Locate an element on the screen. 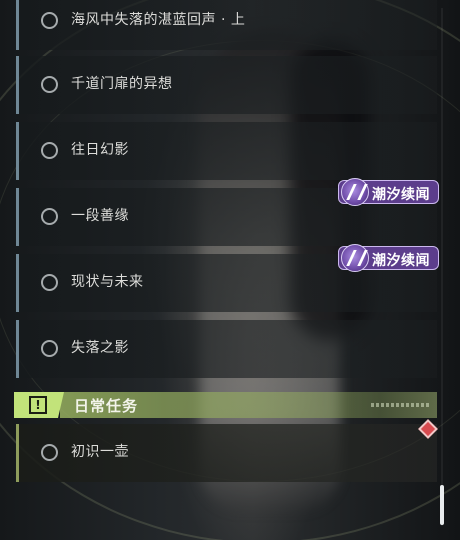 Image resolution: width=460 pixels, height=540 pixels. quest-label: 初识一壶 is located at coordinates (100, 452).